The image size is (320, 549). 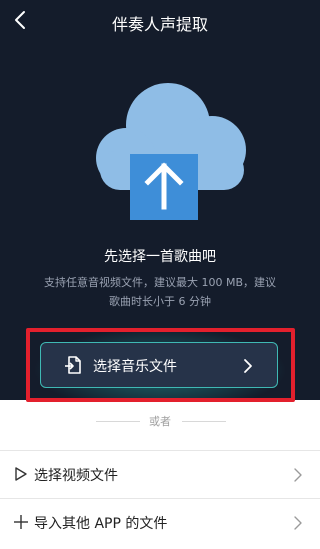 I want to click on hero-heading: 先选择一首歌曲吧, so click(x=160, y=257).